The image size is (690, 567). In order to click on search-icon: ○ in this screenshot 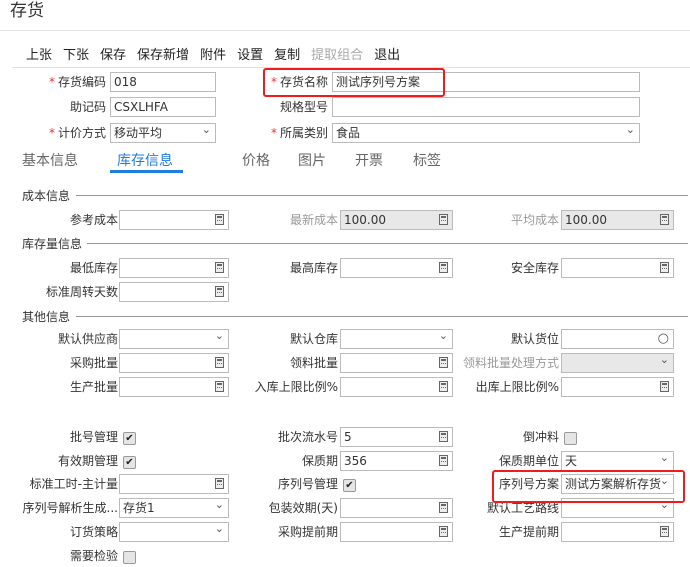, I will do `click(663, 339)`.